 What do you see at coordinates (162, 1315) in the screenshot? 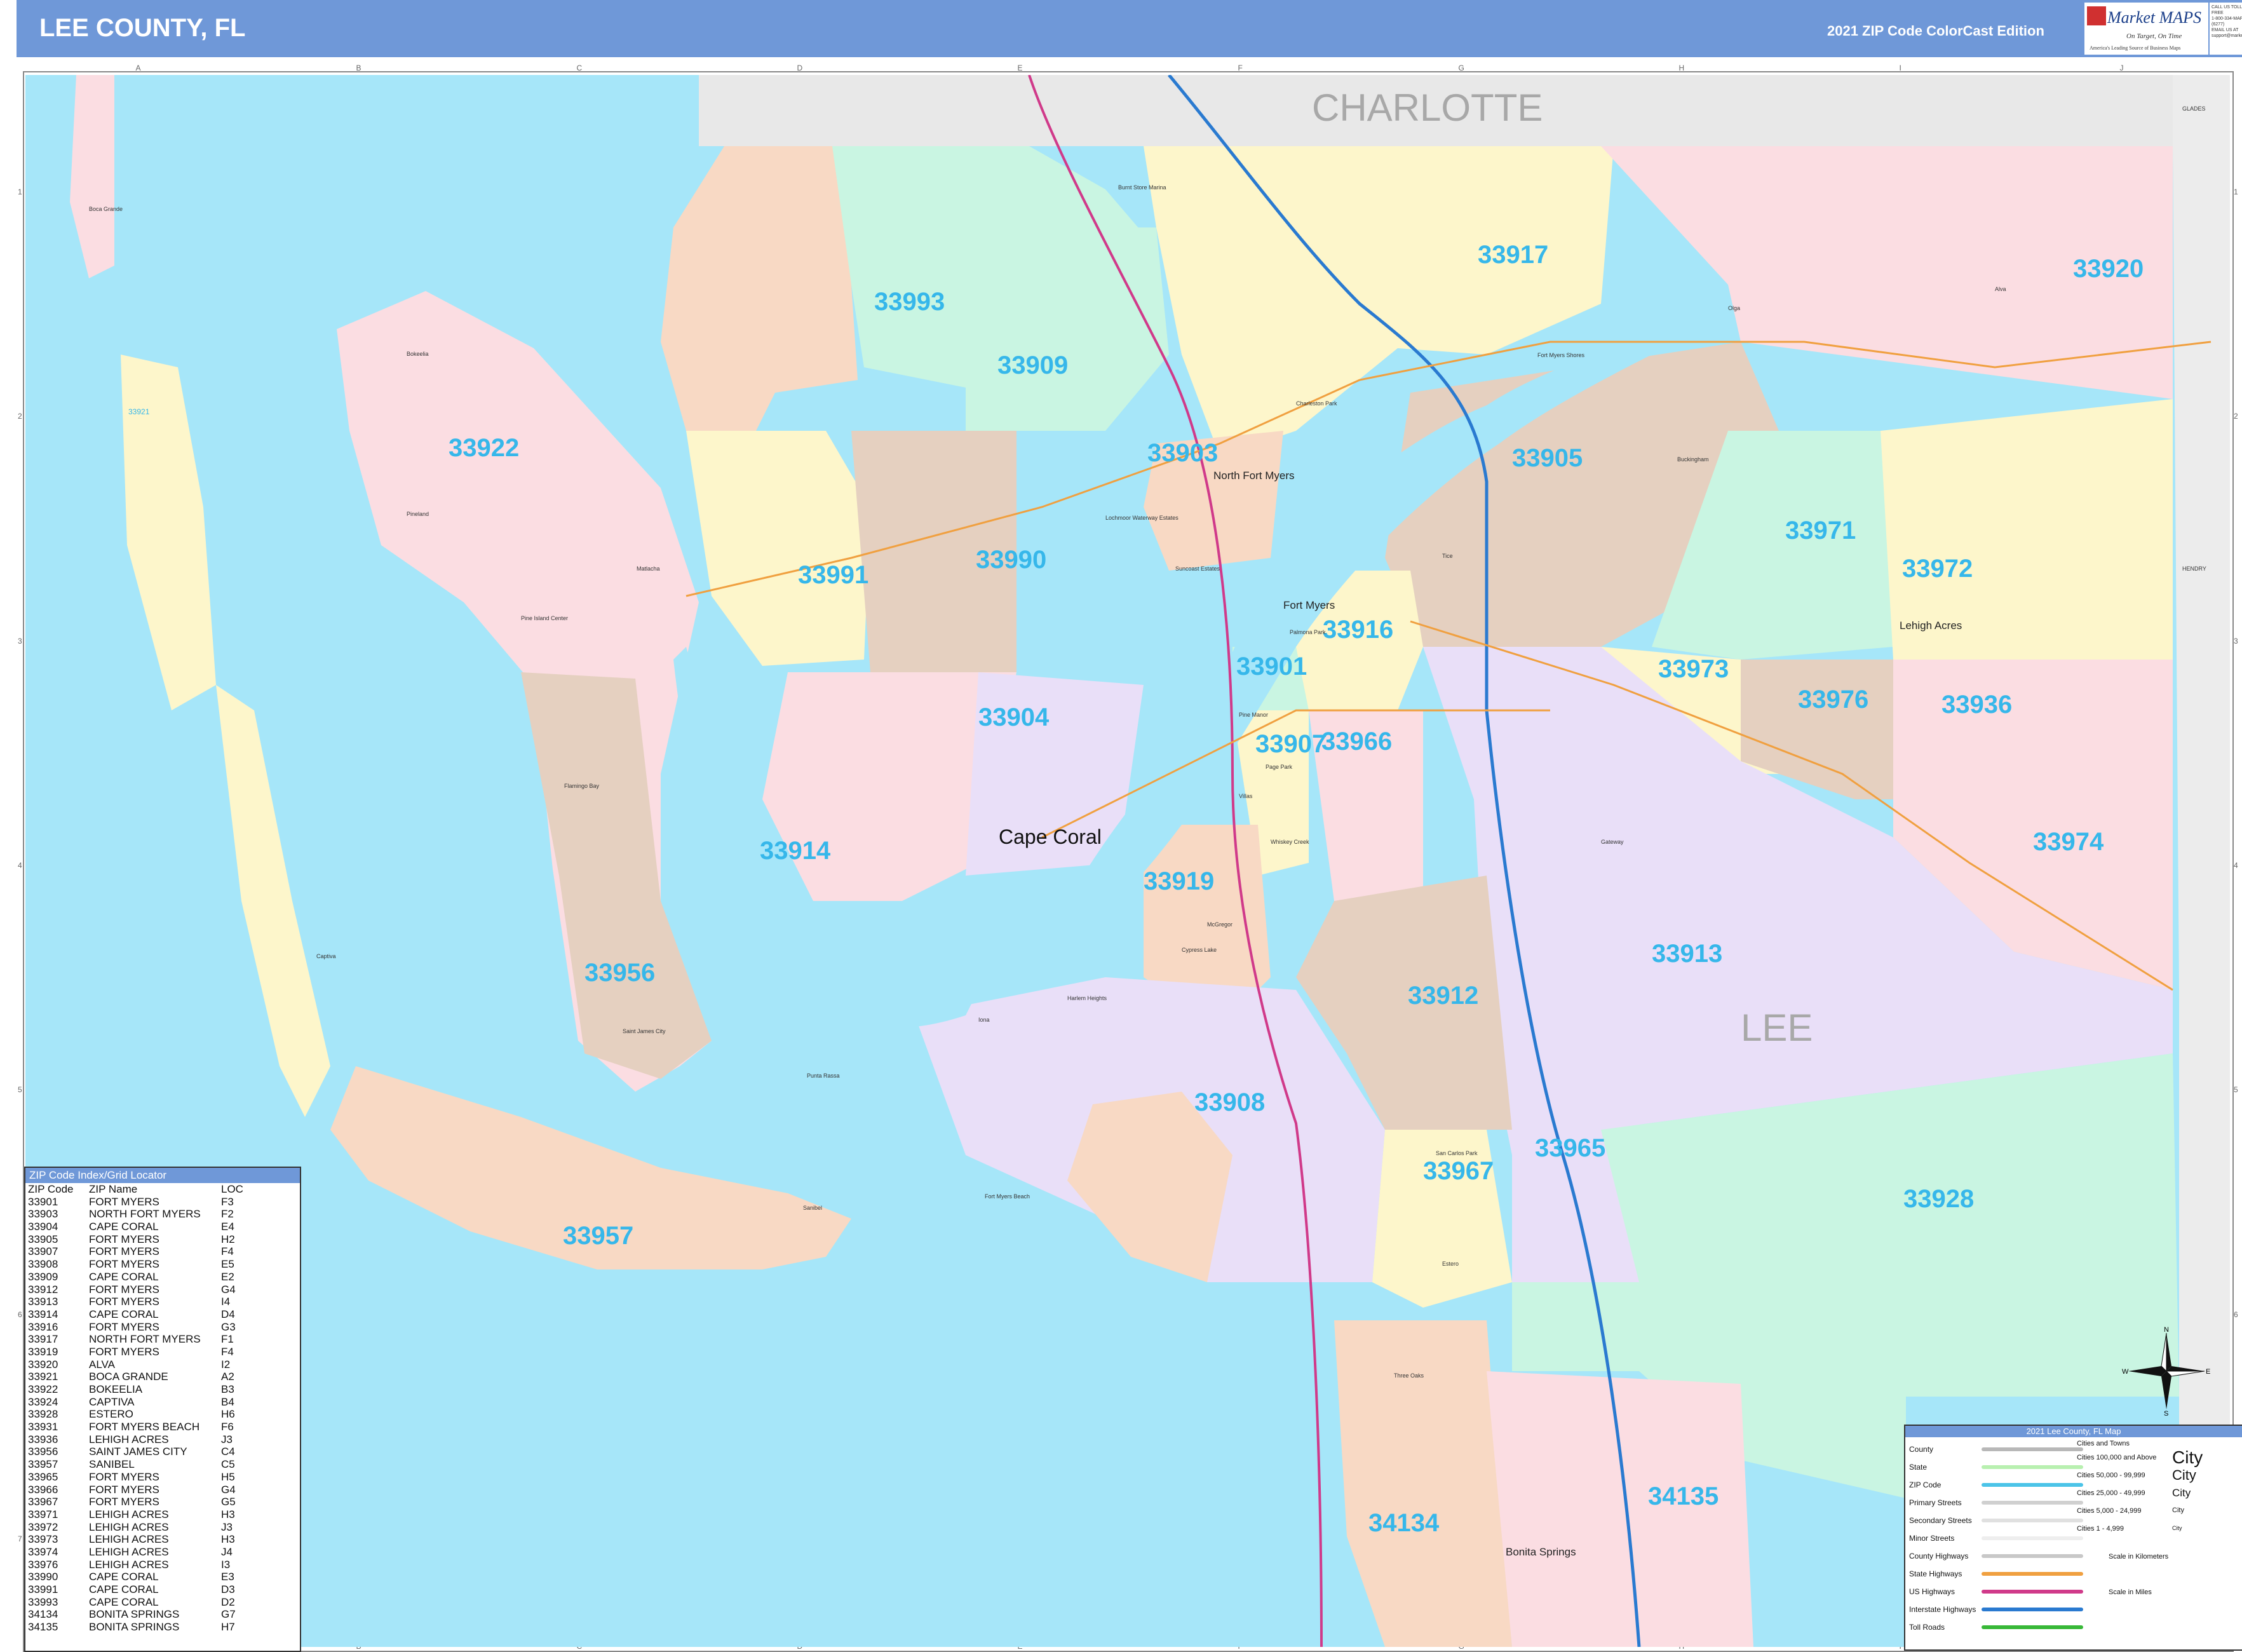
I see `index-row: 33914 CAPE CORAL D4` at bounding box center [162, 1315].